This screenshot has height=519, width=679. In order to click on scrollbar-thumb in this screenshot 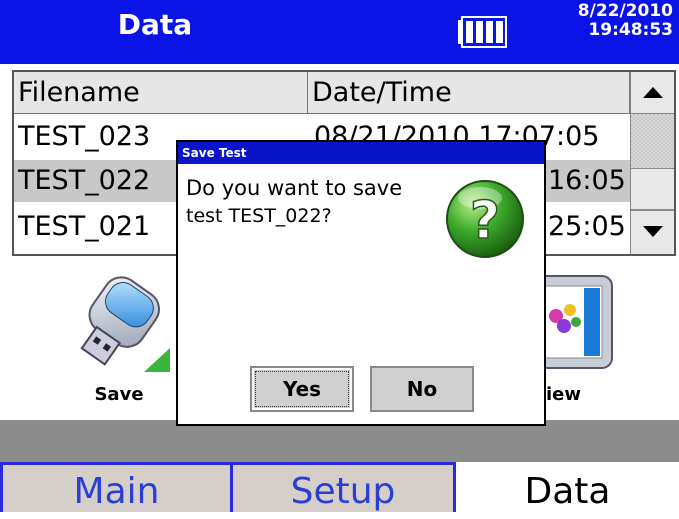, I will do `click(652, 189)`.